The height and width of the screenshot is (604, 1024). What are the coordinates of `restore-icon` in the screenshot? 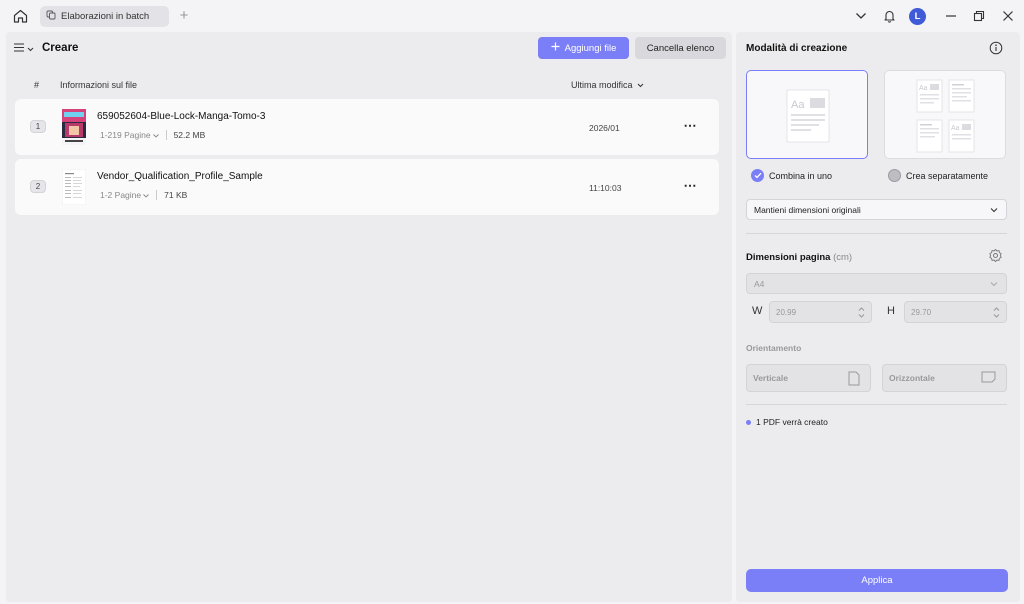 It's located at (979, 16).